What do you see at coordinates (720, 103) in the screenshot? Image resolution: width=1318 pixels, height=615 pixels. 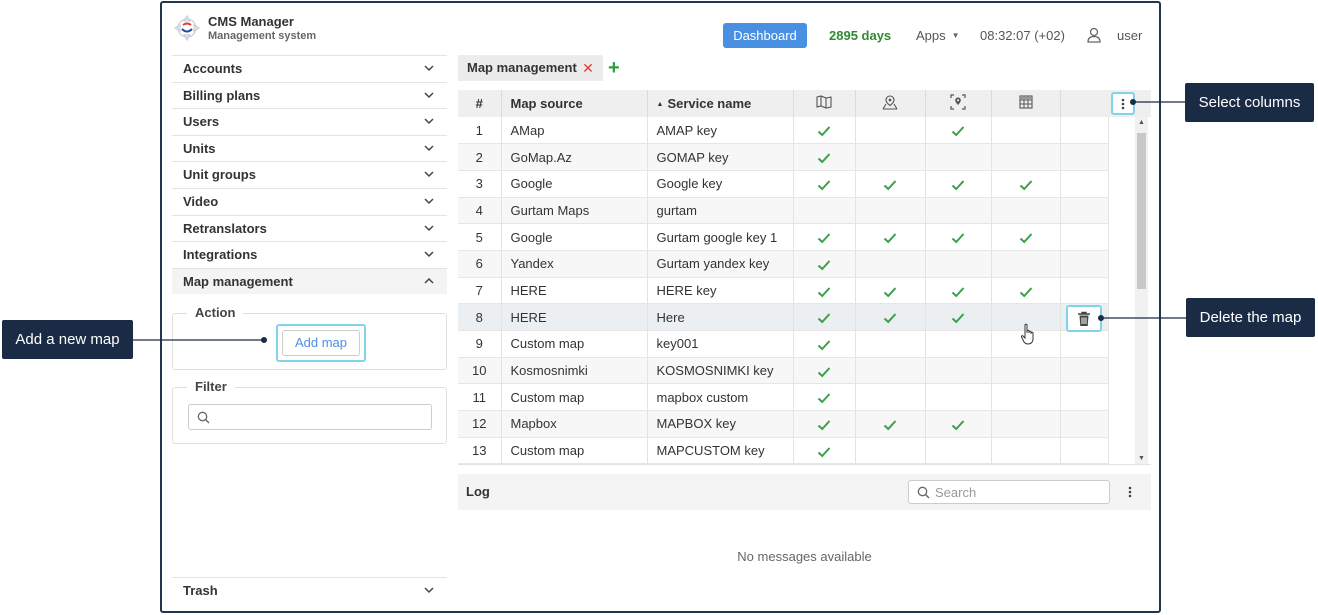 I see `column-header-service-name: ▲ Service name` at bounding box center [720, 103].